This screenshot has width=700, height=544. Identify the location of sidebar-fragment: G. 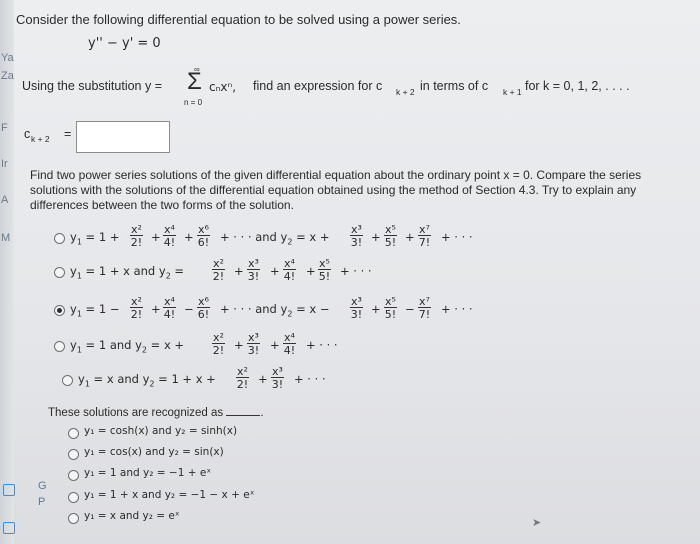
(42, 486).